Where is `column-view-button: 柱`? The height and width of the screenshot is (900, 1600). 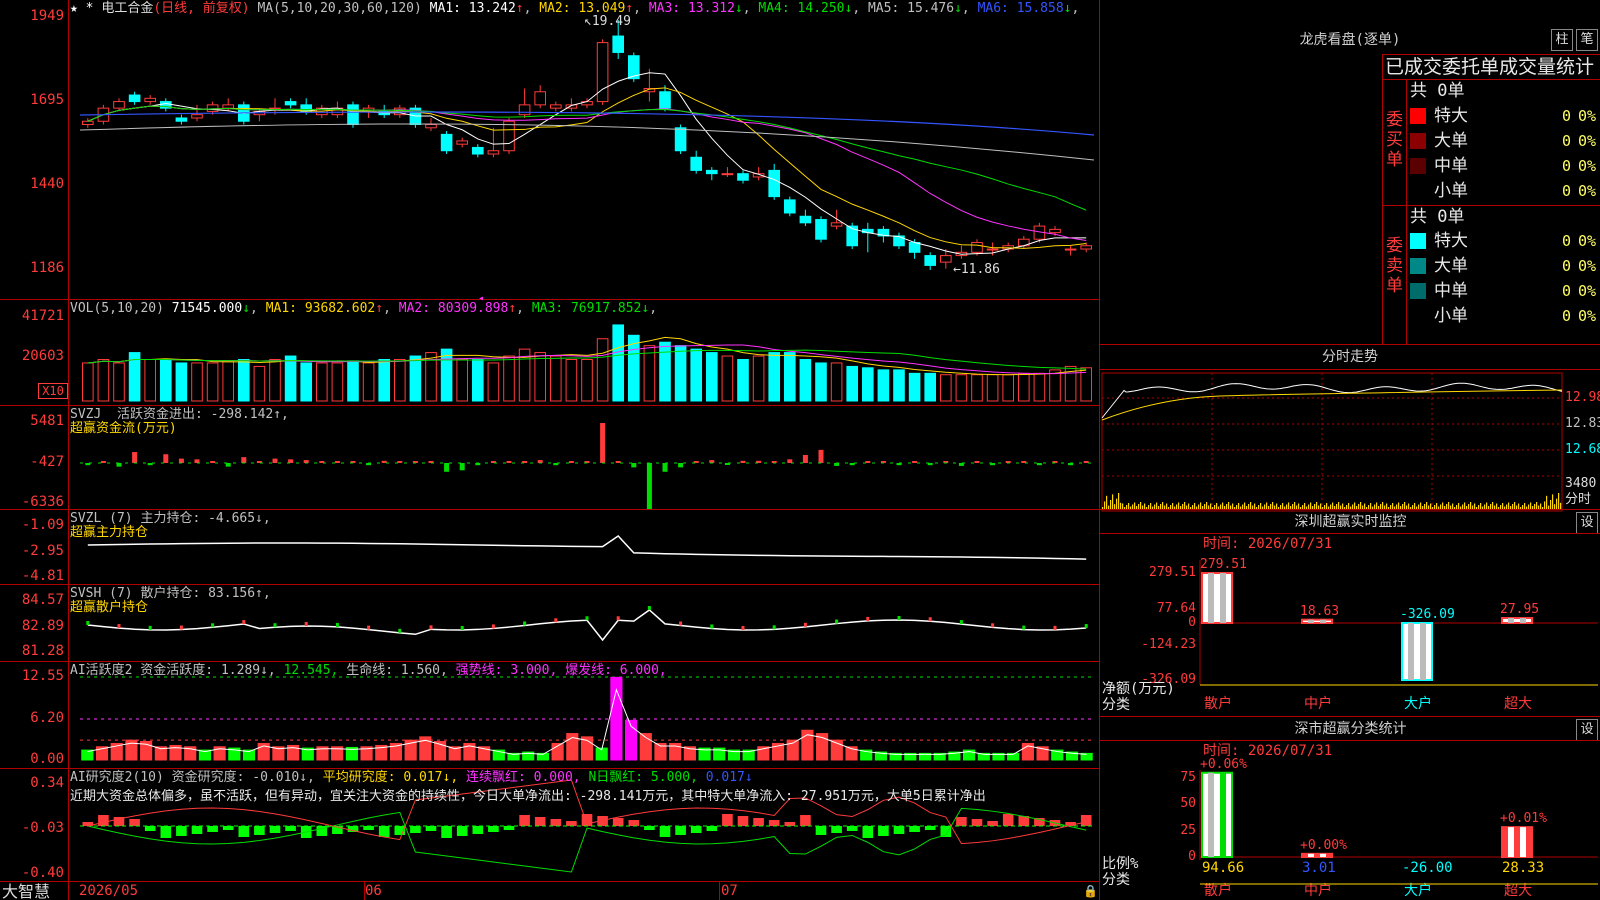
column-view-button: 柱 is located at coordinates (1562, 40).